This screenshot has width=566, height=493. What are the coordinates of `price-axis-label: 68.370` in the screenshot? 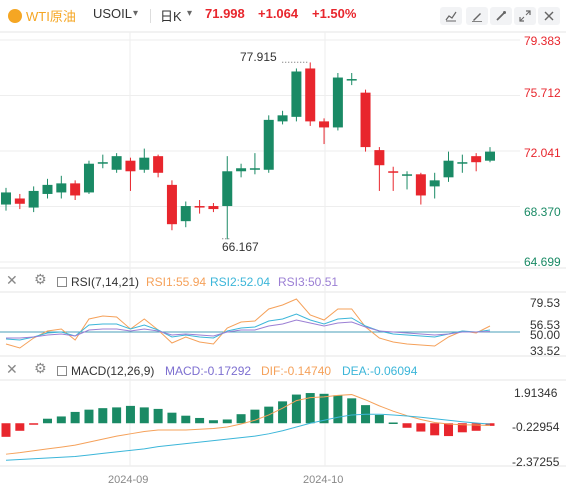 It's located at (542, 212).